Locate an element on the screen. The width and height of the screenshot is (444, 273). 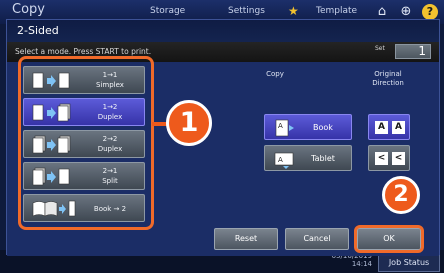
direction-glyph-b1: < is located at coordinates (381, 158).